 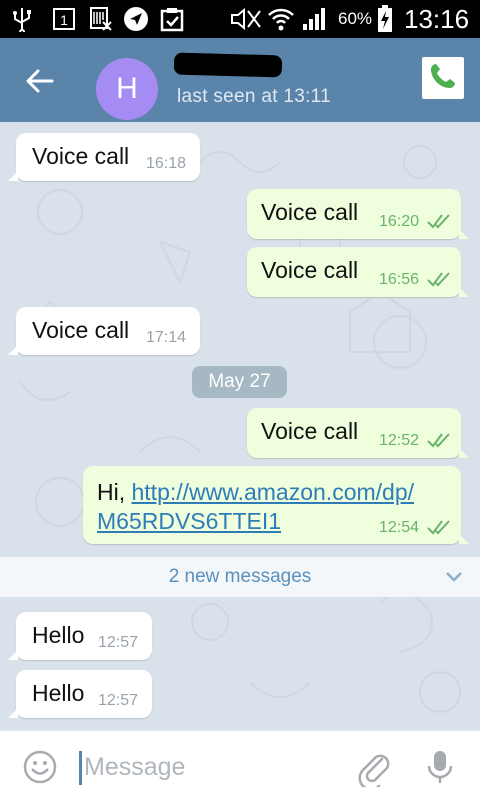 What do you see at coordinates (228, 65) in the screenshot?
I see `contact-name-redacted` at bounding box center [228, 65].